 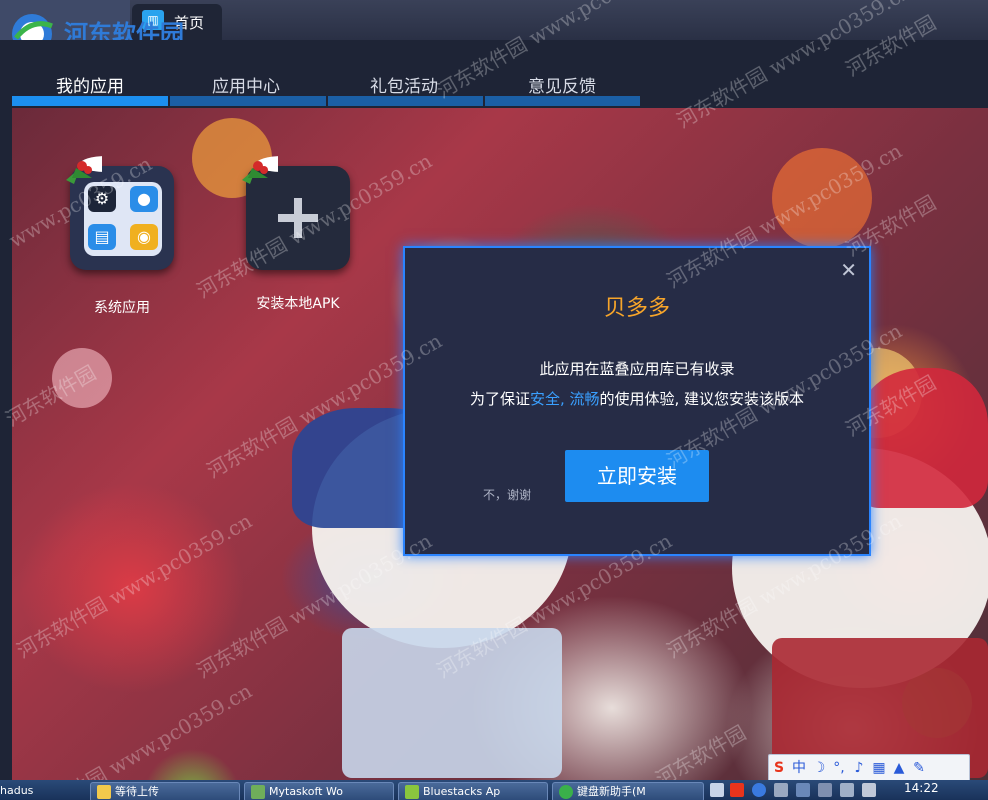 I want to click on volume-icon, so click(x=869, y=790).